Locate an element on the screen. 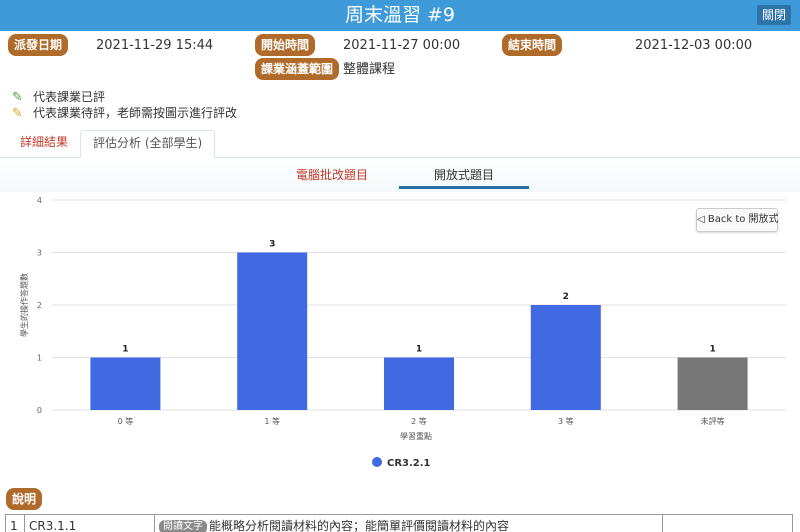 The height and width of the screenshot is (532, 800). table-row: 1 CR3.1.1 閱讀文字 能概略分析閱讀材料的內容；能簡單評價閱讀材料的內容 is located at coordinates (399, 523).